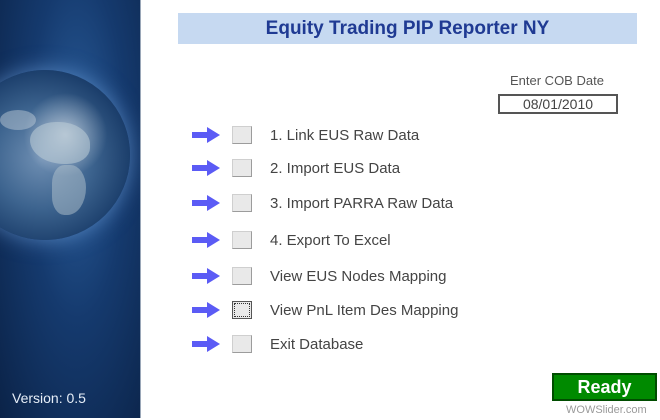  I want to click on title-bar: Equity Trading PIP Reporter NY, so click(407, 28).